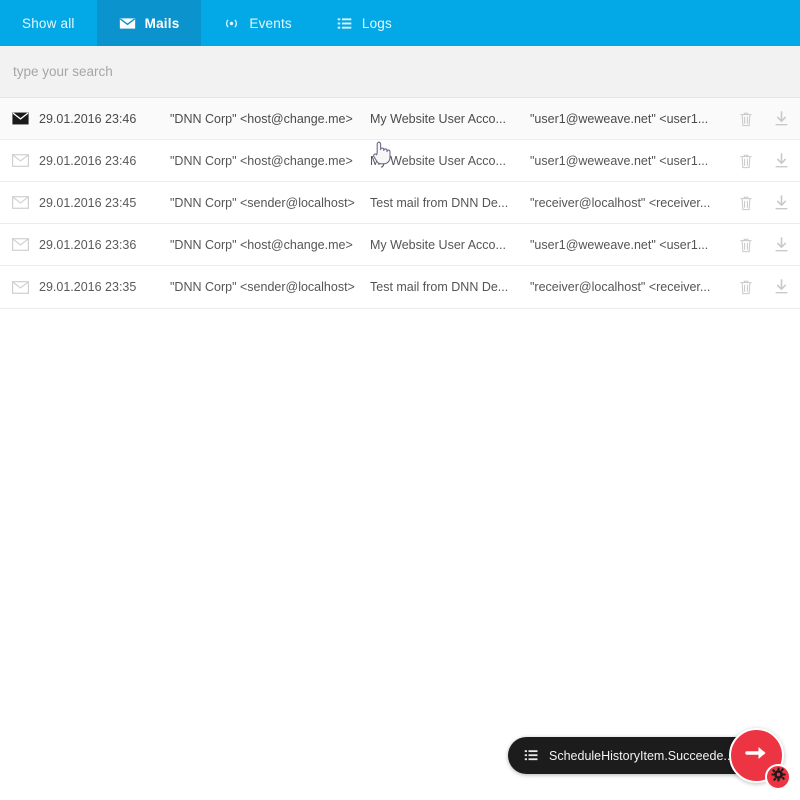 This screenshot has width=800, height=800. What do you see at coordinates (19, 118) in the screenshot?
I see `envelope-filled-icon` at bounding box center [19, 118].